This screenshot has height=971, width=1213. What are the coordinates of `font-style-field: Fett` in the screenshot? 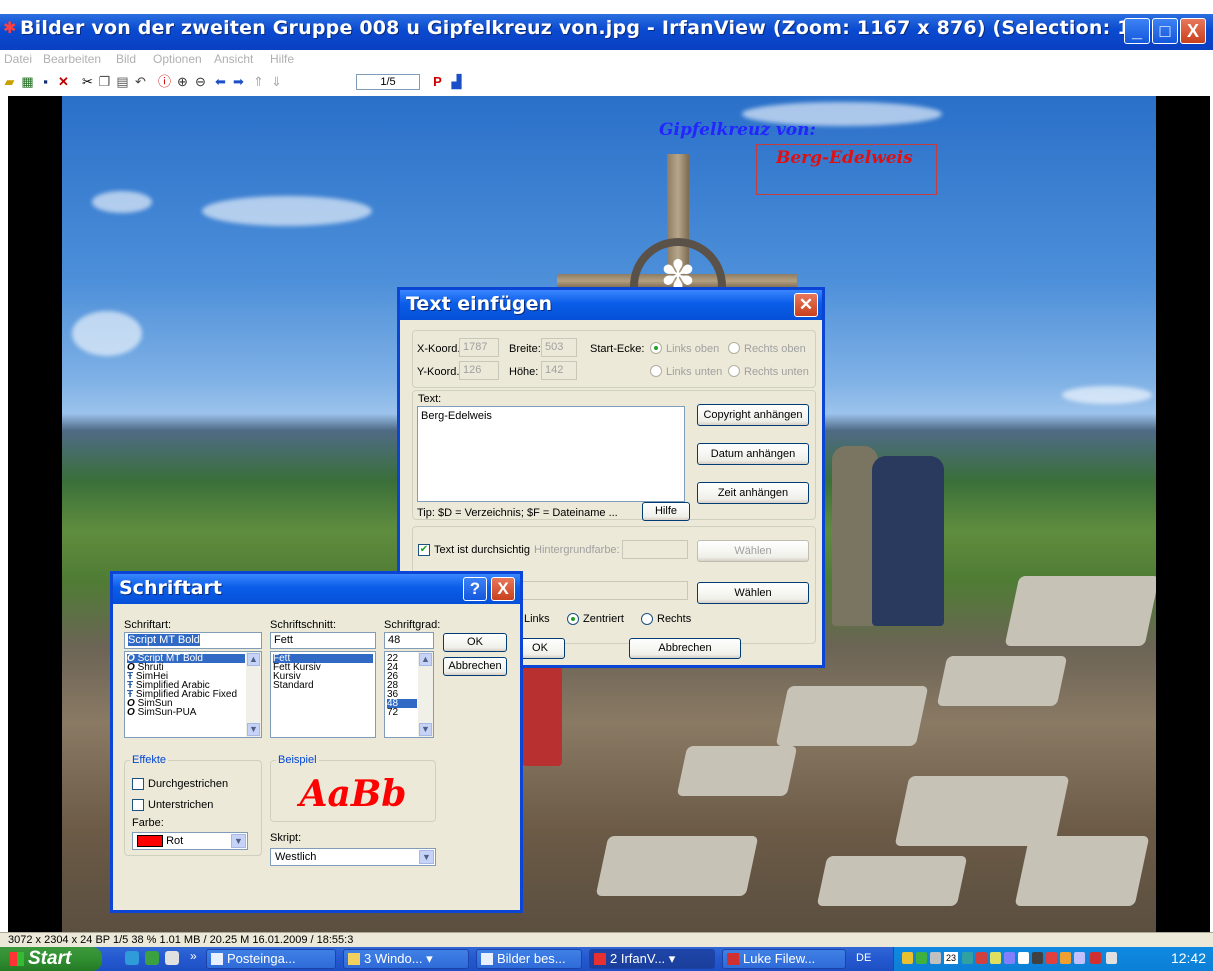 It's located at (323, 640).